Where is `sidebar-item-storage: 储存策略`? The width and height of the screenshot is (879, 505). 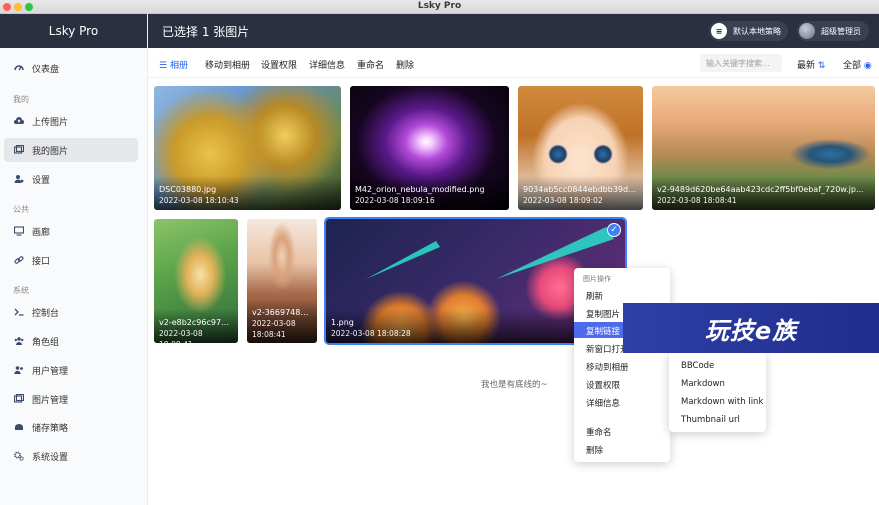 sidebar-item-storage: 储存策略 is located at coordinates (71, 427).